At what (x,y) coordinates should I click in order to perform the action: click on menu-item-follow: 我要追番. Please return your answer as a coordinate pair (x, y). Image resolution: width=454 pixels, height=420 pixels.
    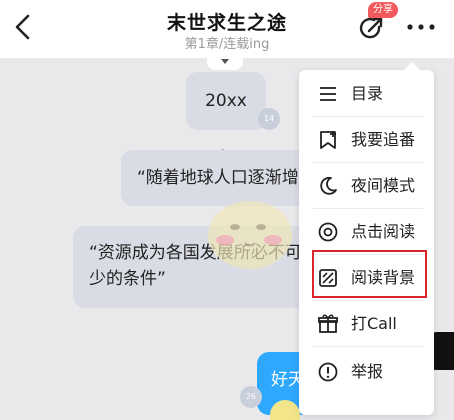
    Looking at the image, I should click on (366, 140).